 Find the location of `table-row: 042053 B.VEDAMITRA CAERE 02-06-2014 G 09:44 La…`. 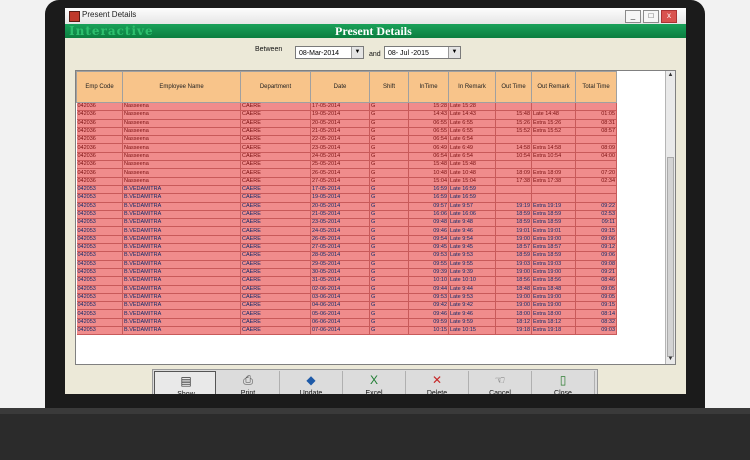

table-row: 042053 B.VEDAMITRA CAERE 02-06-2014 G 09:44 La… is located at coordinates (346, 289).